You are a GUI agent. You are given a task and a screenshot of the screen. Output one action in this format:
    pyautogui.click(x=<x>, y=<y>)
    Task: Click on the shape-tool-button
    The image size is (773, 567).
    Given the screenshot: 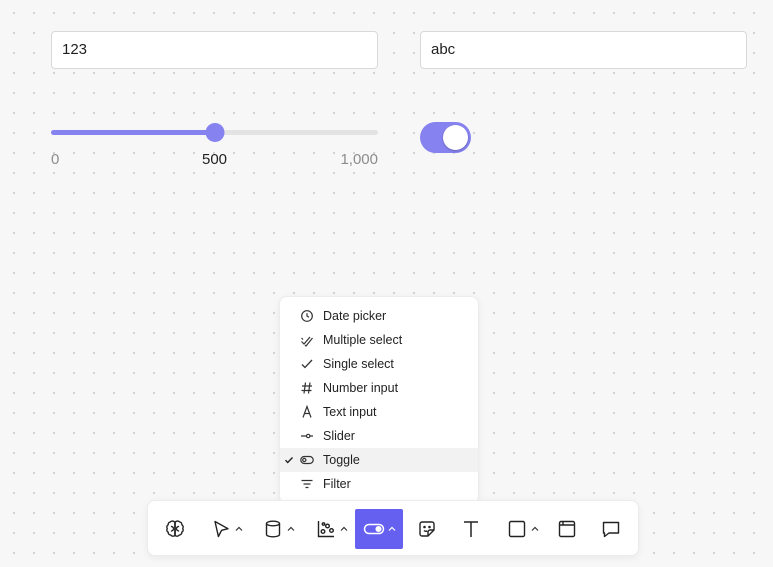 What is the action you would take?
    pyautogui.click(x=522, y=529)
    